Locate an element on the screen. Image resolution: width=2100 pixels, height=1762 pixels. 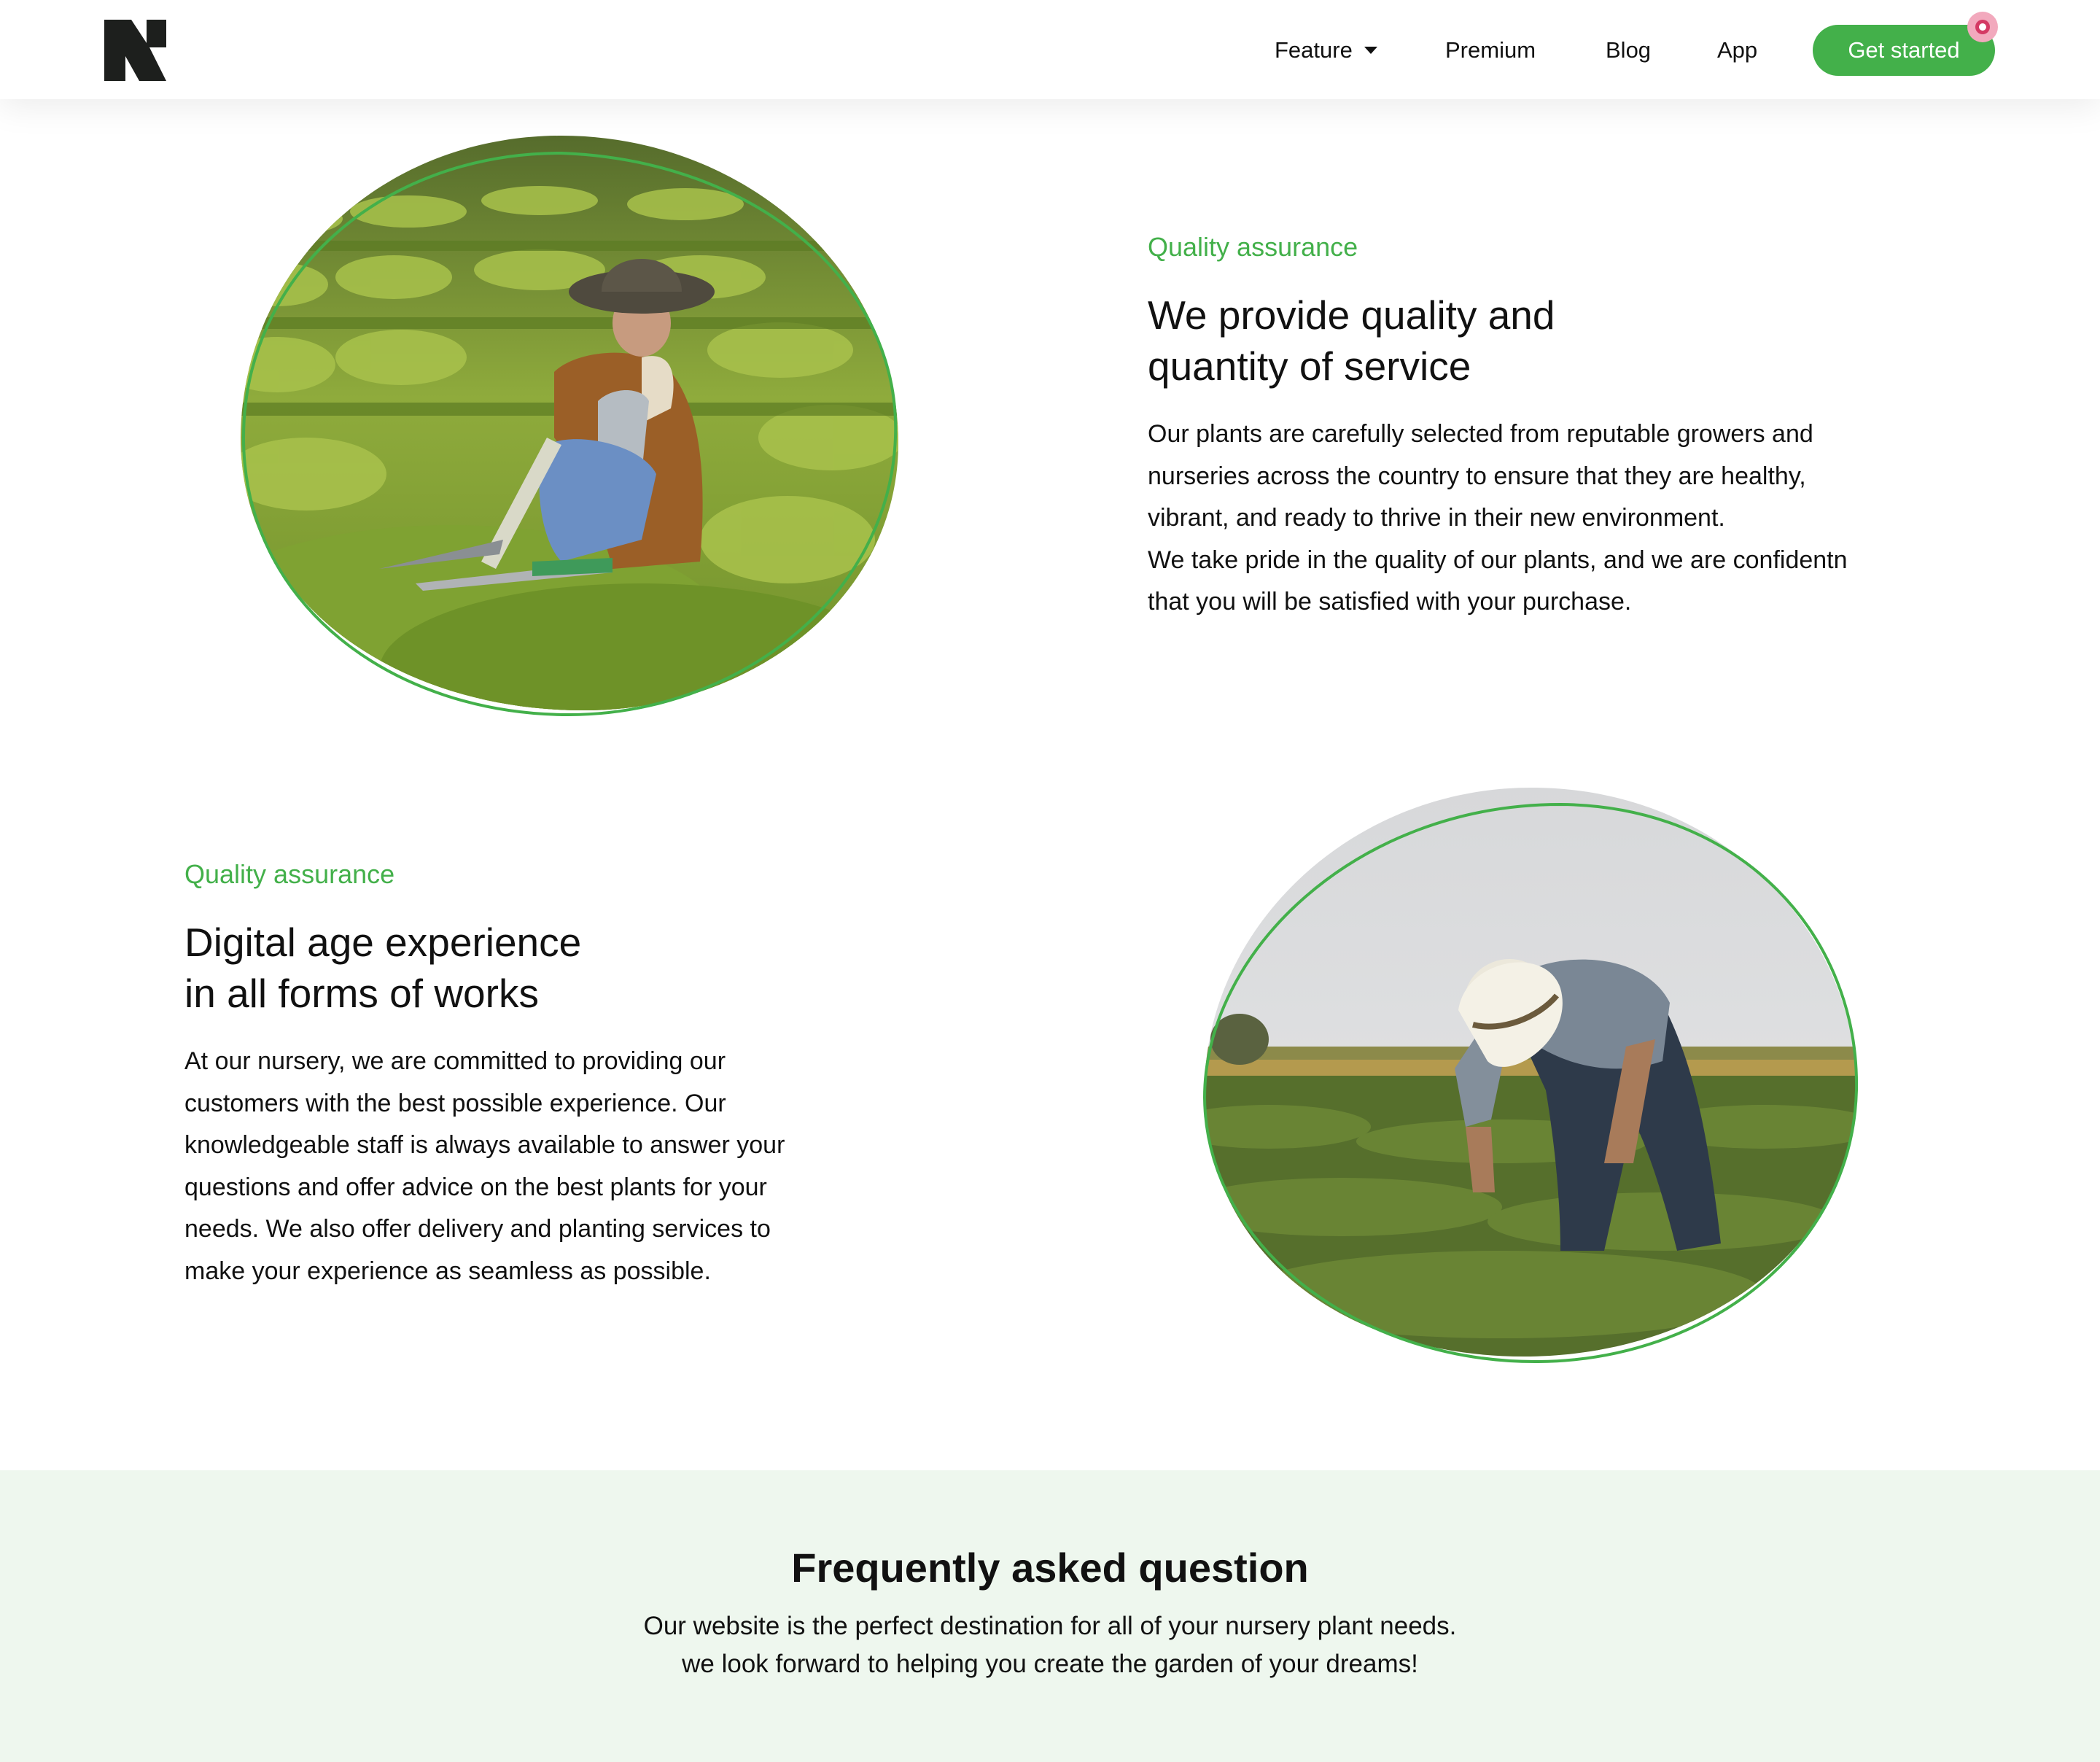
caret-down-icon is located at coordinates (1370, 50).